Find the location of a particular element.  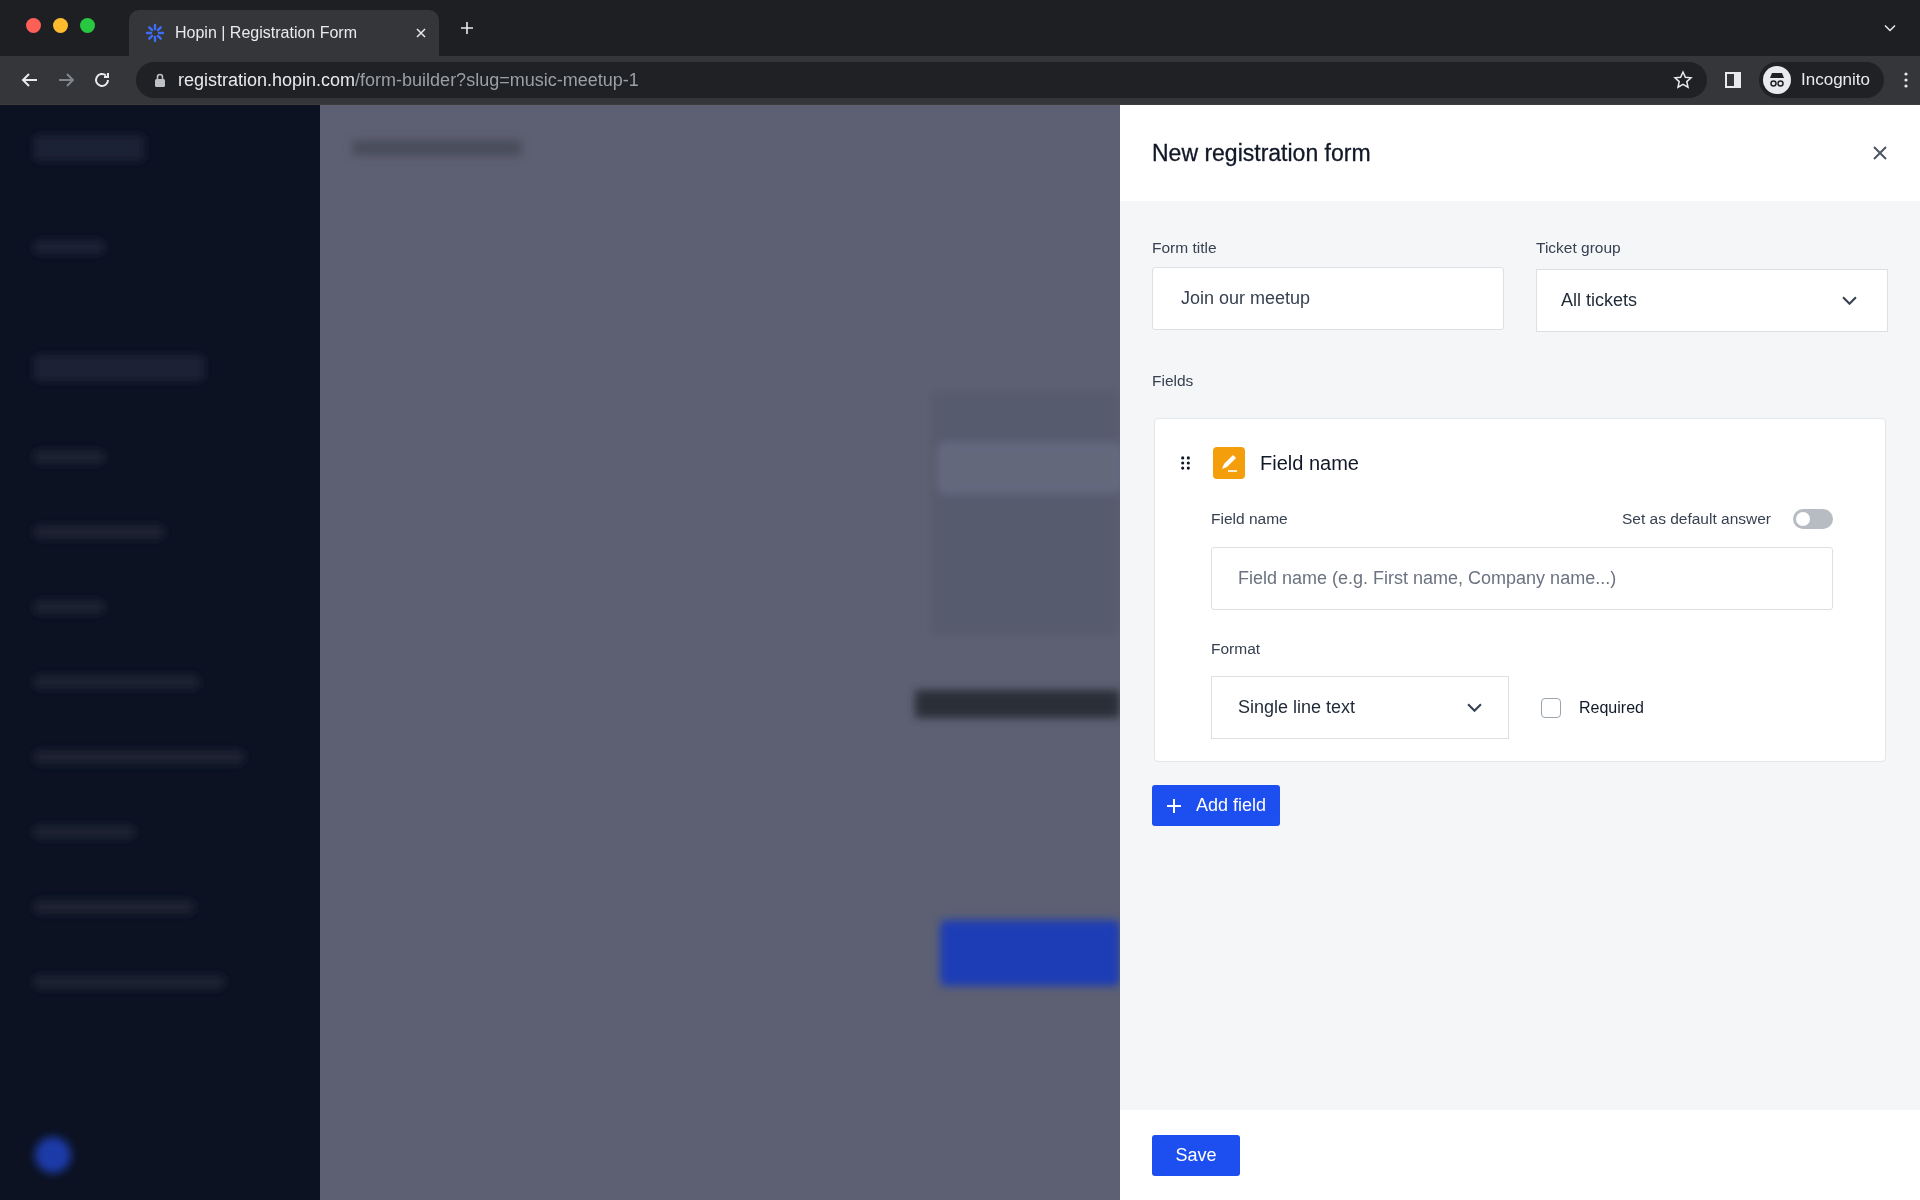

incognito-icon is located at coordinates (1777, 80).